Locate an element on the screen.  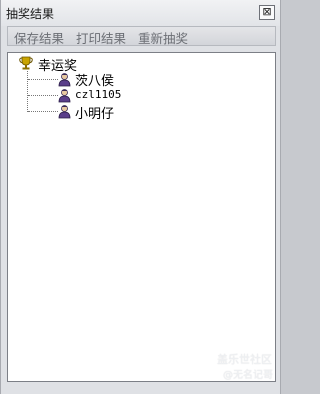
watermark-line-1: 盖乐世社区 is located at coordinates (244, 359).